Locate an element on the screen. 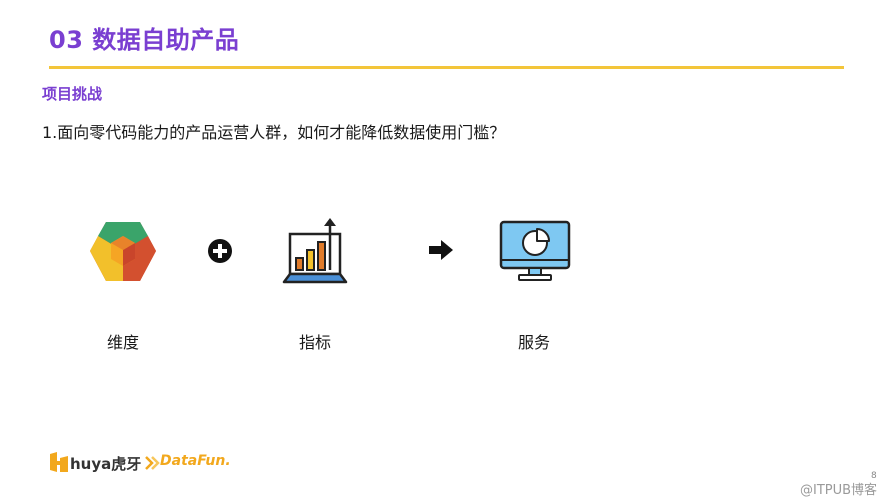 The image size is (890, 501). label-dimension: 维度 is located at coordinates (123, 342).